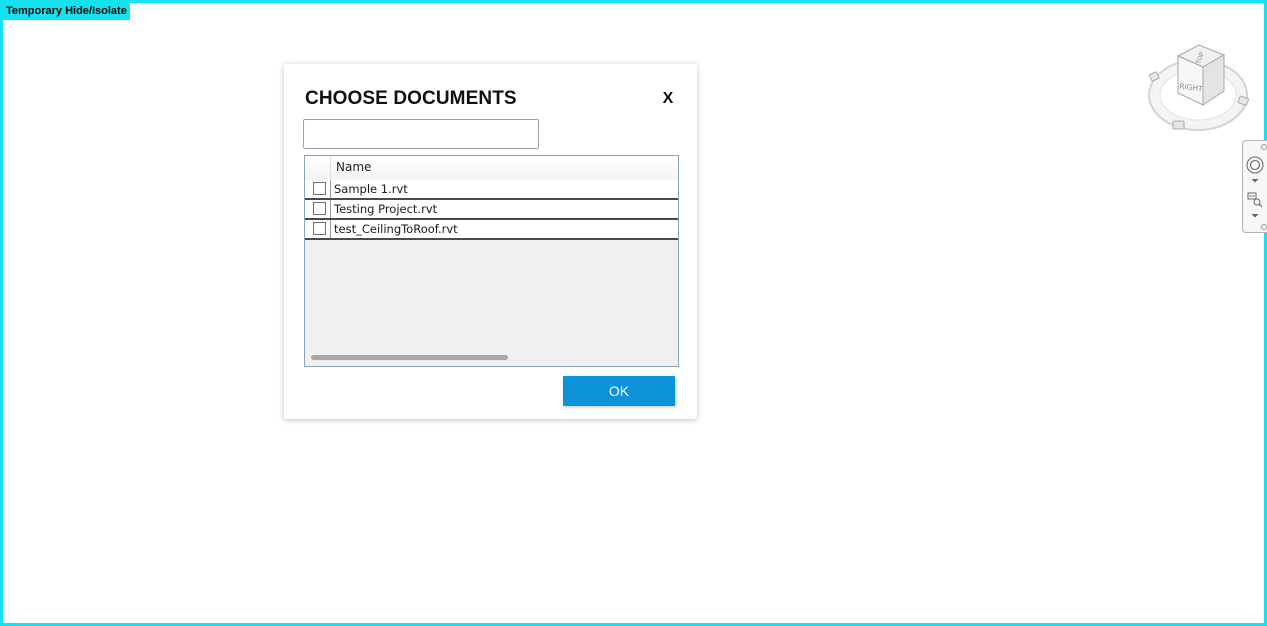 The image size is (1267, 626). What do you see at coordinates (421, 134) in the screenshot?
I see `search-input` at bounding box center [421, 134].